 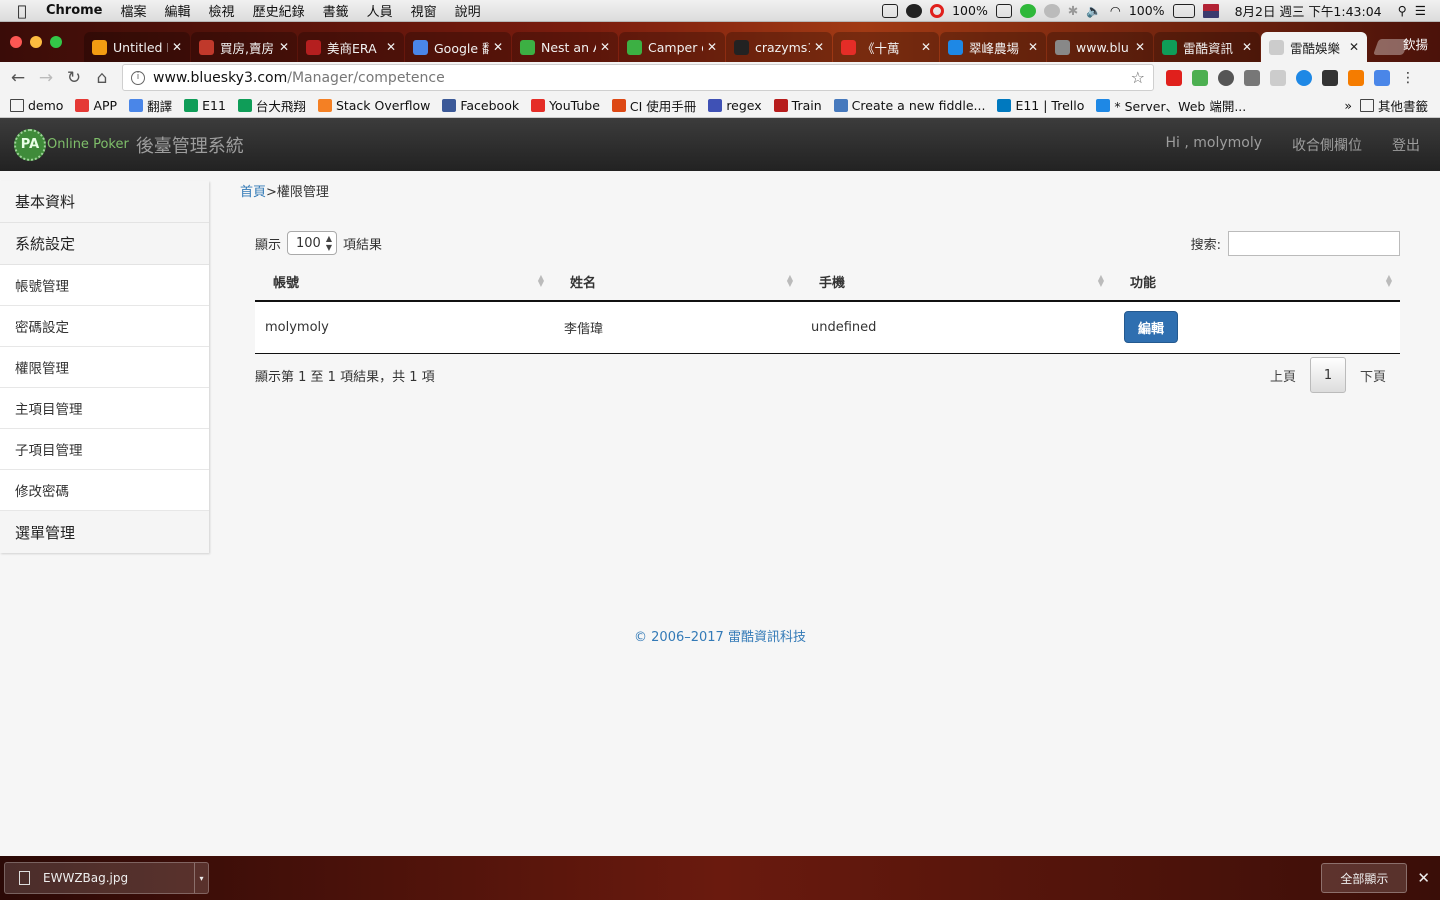 I want to click on browser-tab: 買房,賣房 ✕, so click(x=244, y=47).